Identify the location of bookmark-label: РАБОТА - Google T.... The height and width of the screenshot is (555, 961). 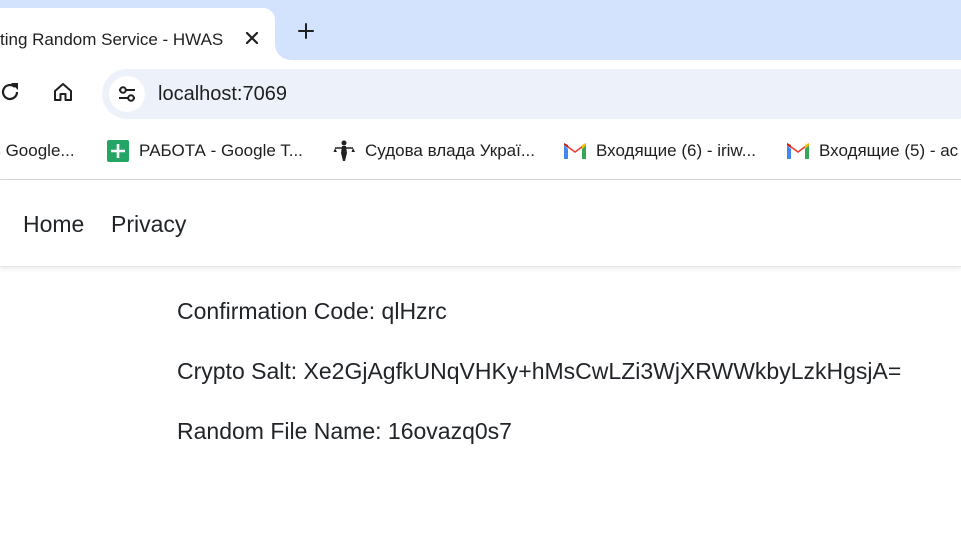
(221, 150).